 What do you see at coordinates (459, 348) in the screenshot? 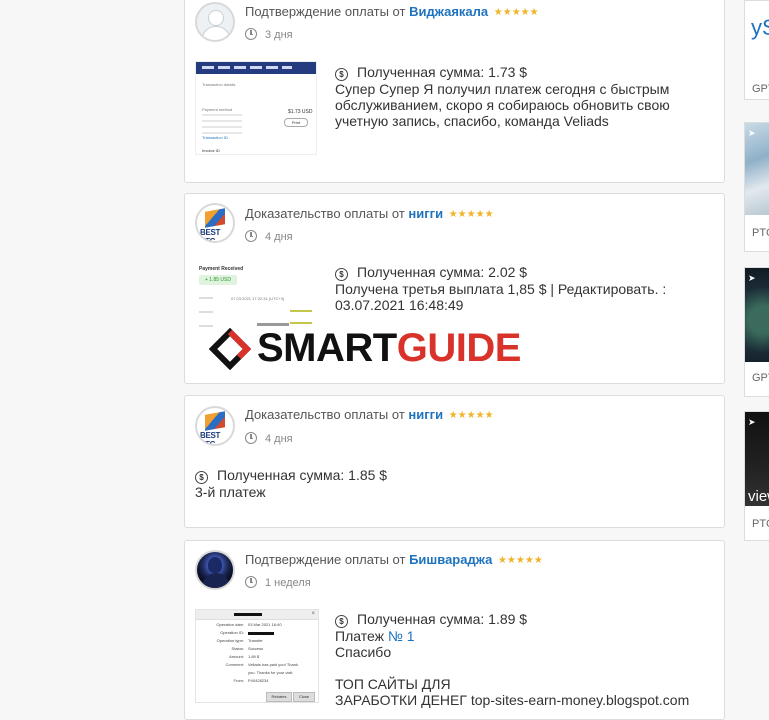
I see `watermark-part2: GUIDE` at bounding box center [459, 348].